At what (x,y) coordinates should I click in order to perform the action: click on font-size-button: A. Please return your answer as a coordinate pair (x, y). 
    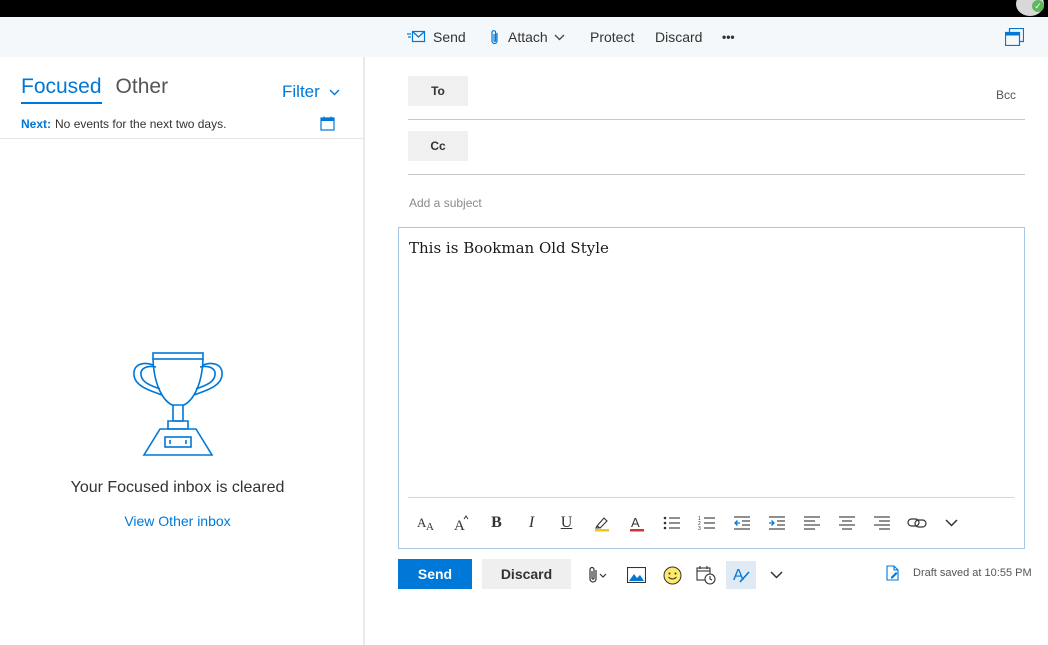
    Looking at the image, I should click on (461, 523).